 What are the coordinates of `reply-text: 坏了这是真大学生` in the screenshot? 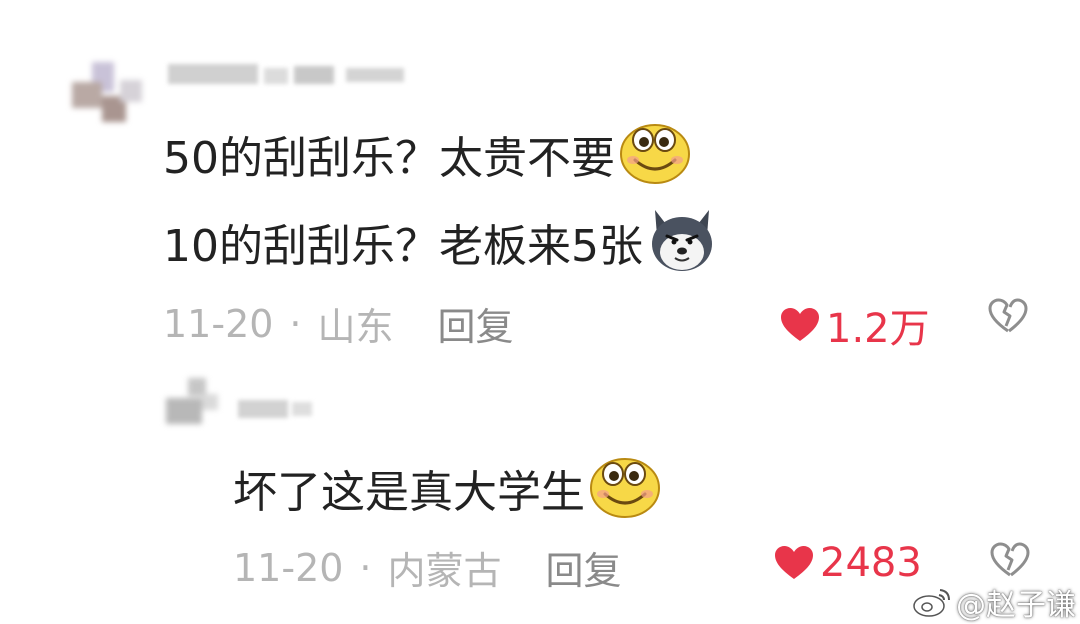 It's located at (447, 493).